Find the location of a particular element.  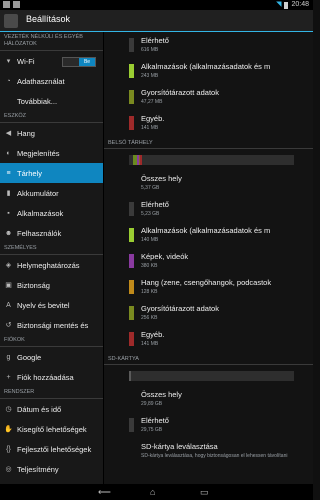

page-title: Beállítások is located at coordinates (48, 19).